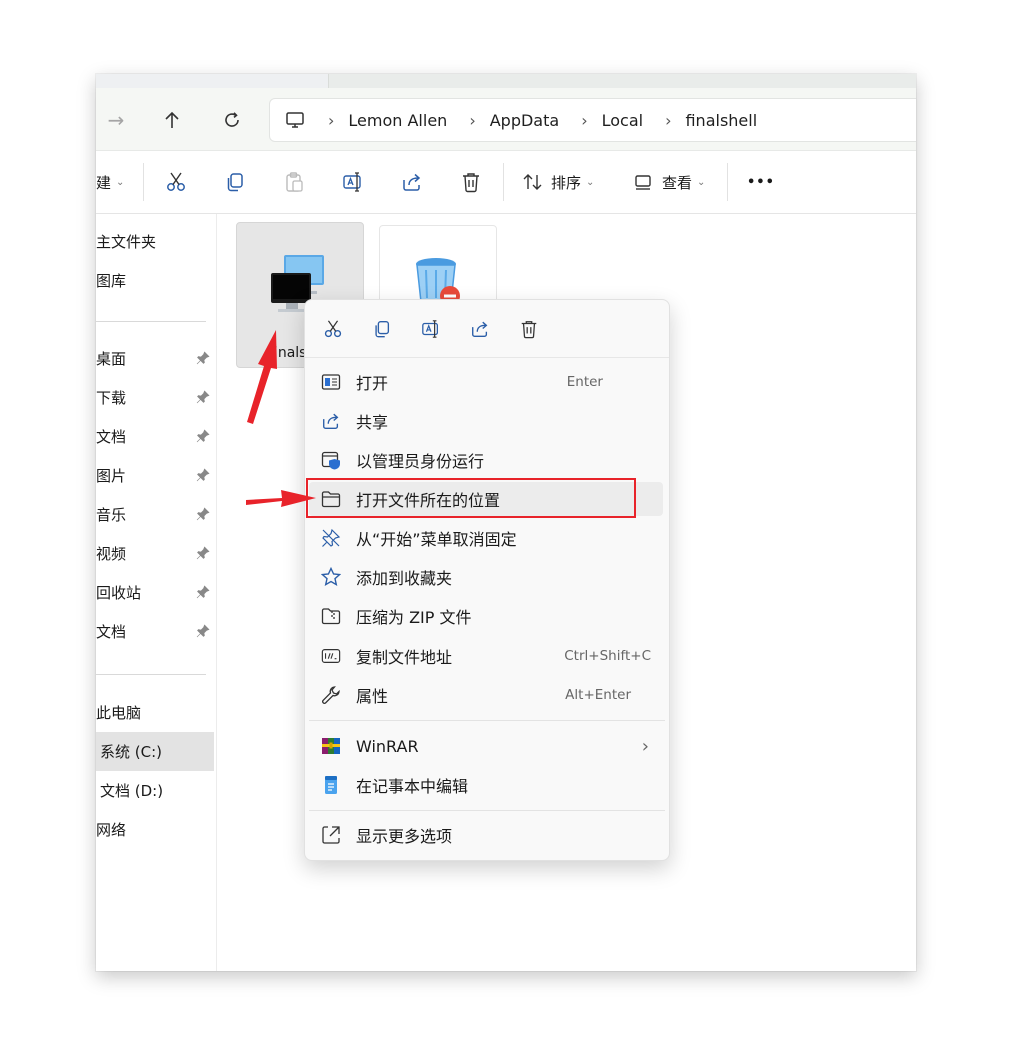  I want to click on annotation-arrow-right, so click(281, 498).